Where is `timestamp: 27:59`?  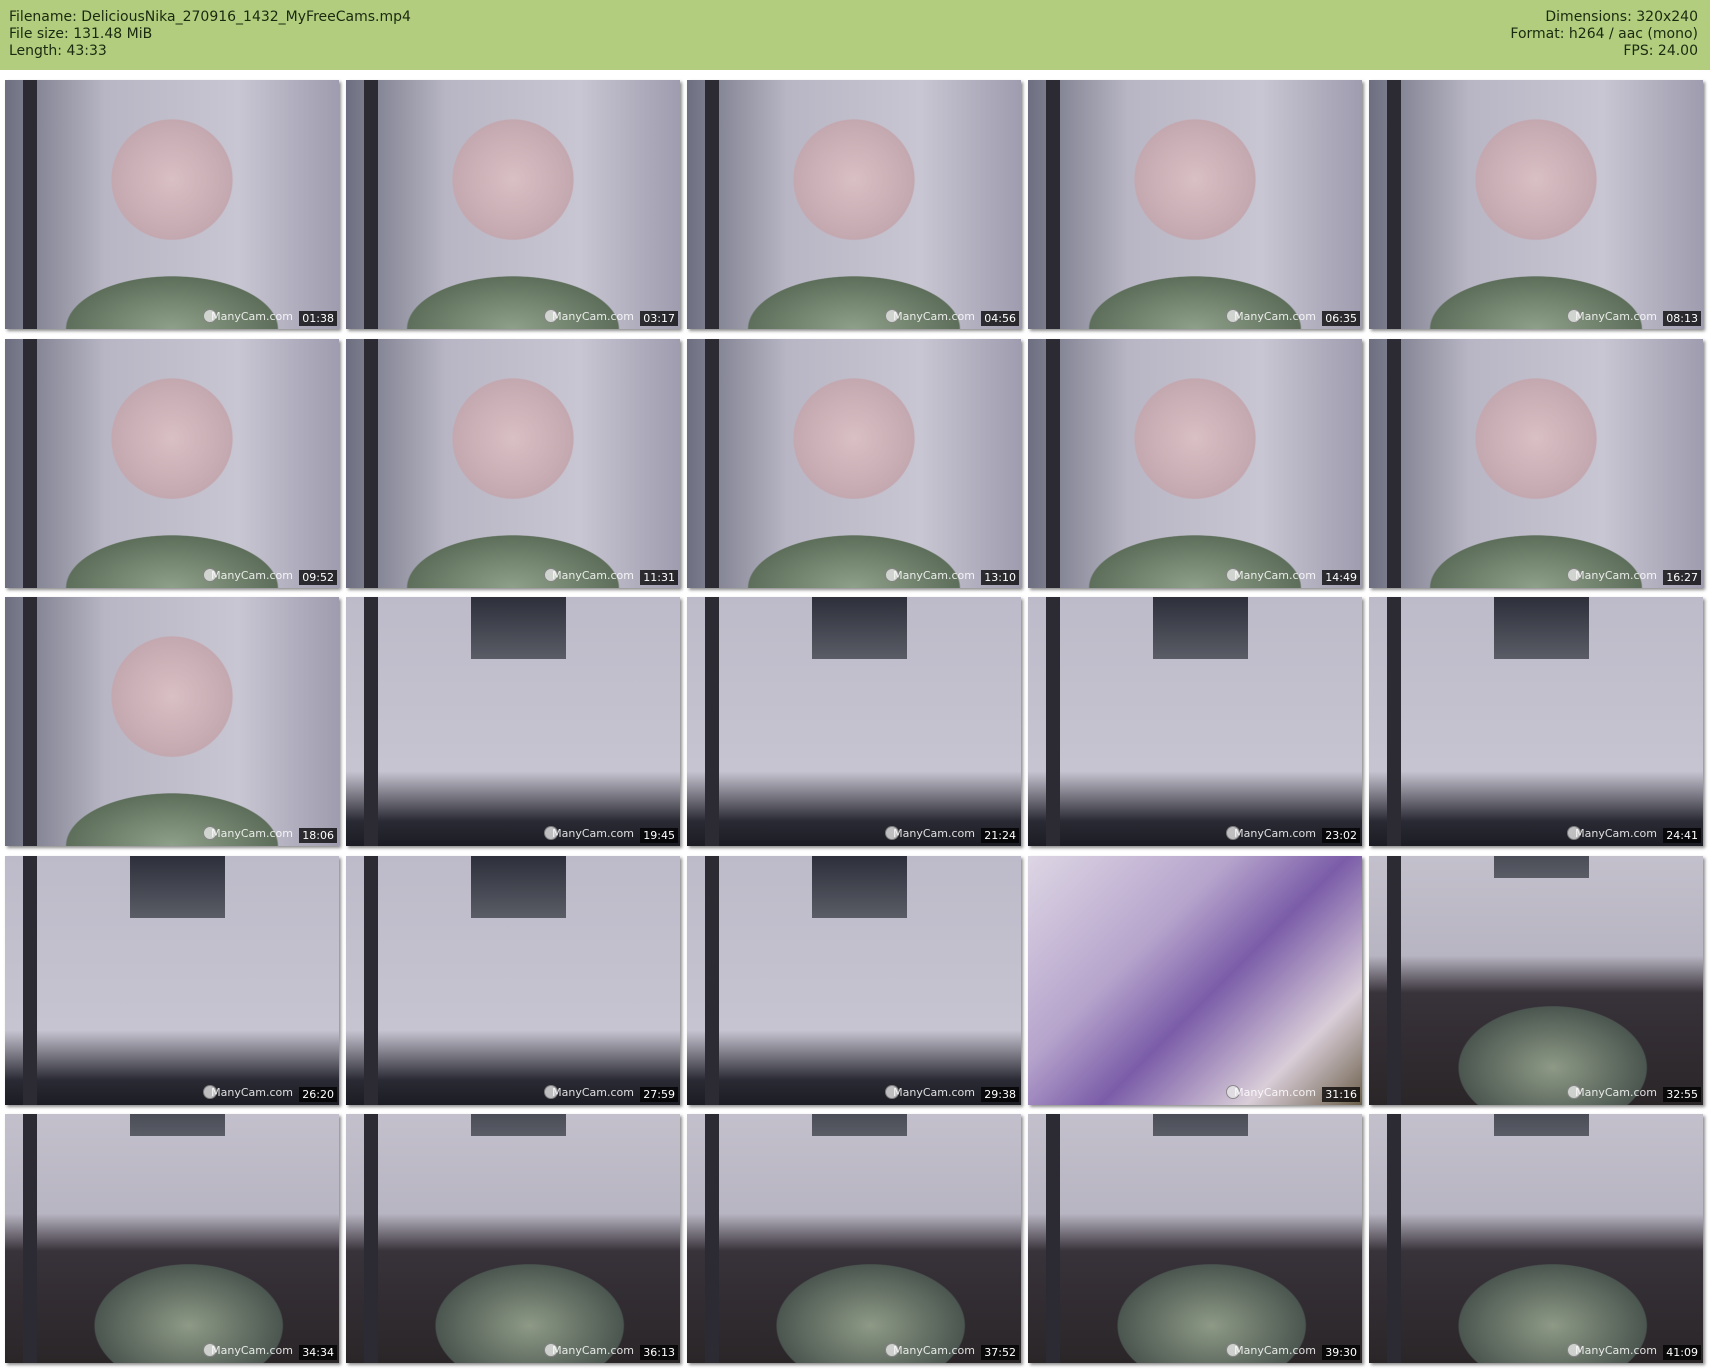 timestamp: 27:59 is located at coordinates (659, 1094).